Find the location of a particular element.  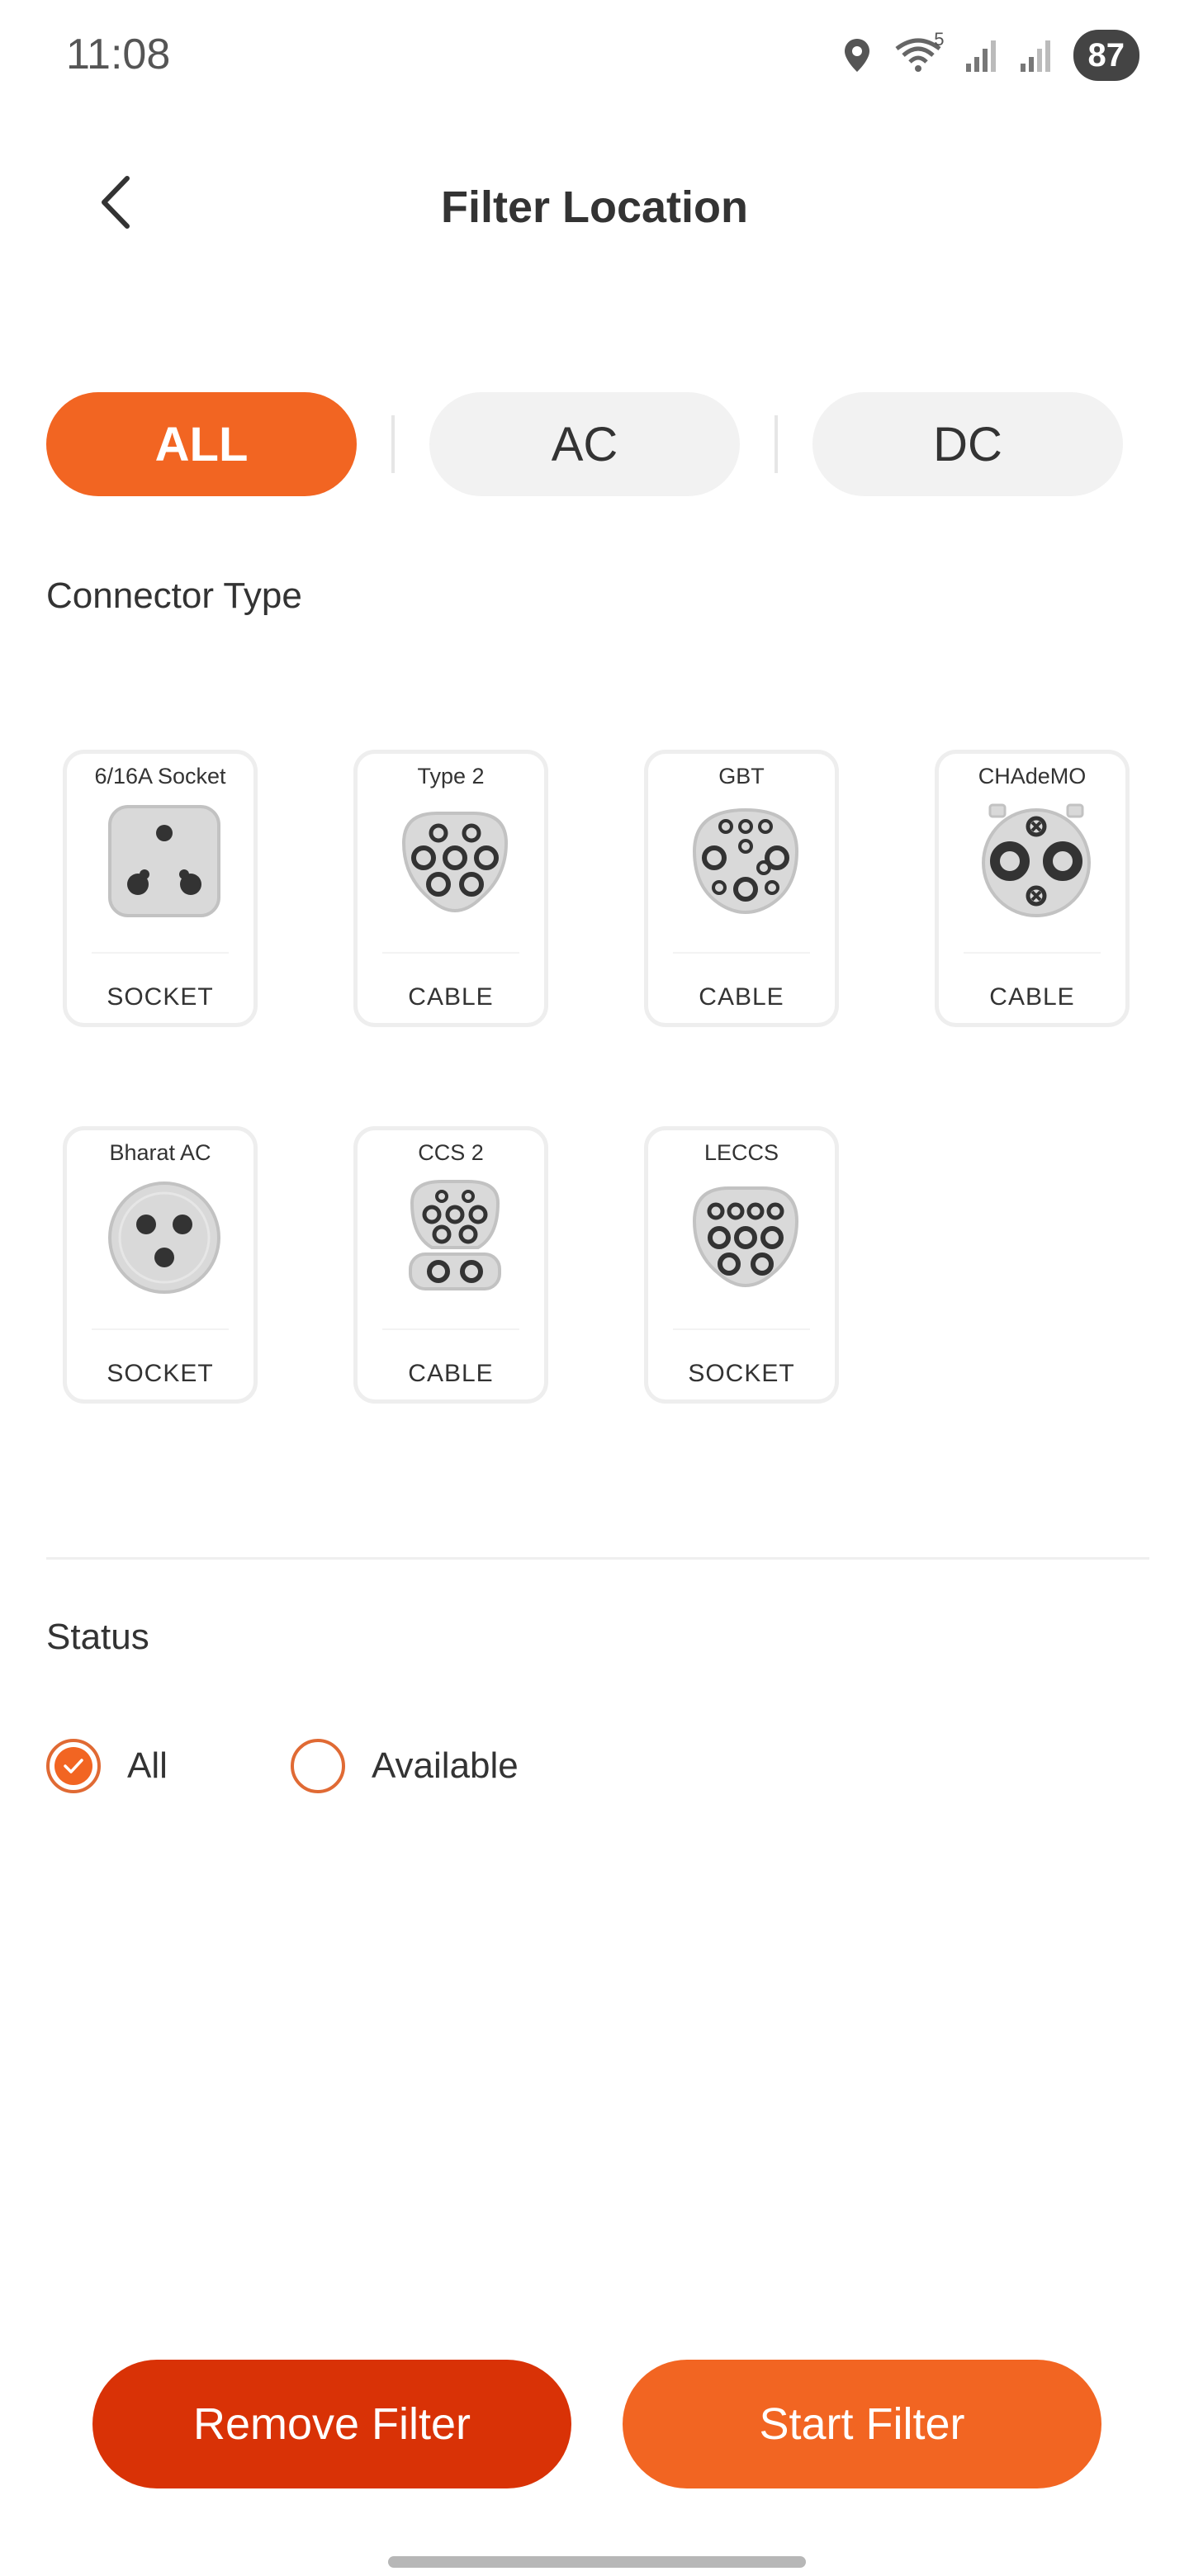

remove-filter-button: Remove Filter is located at coordinates (331, 2424).